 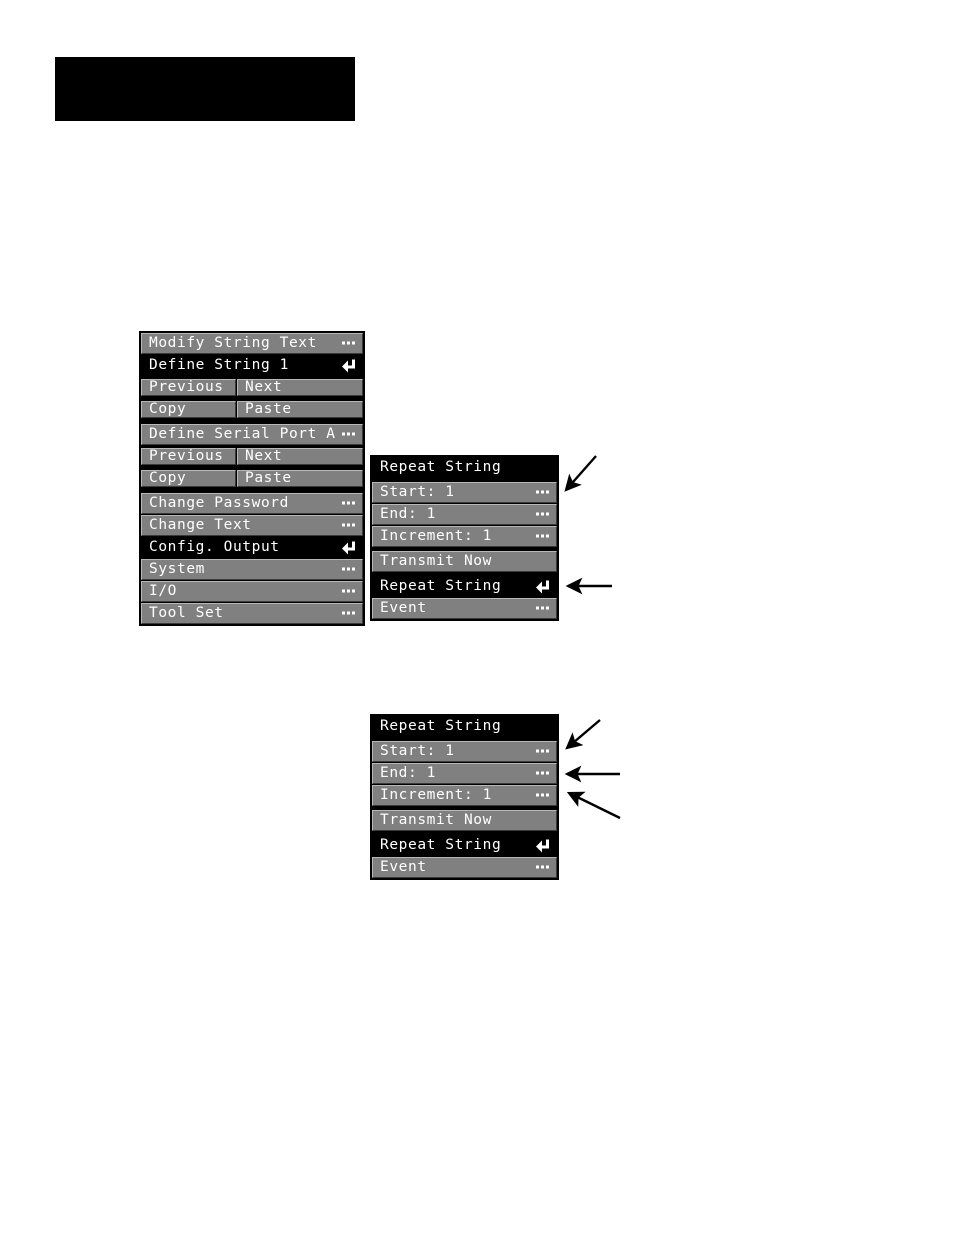 I want to click on menu-item-config-output: Config. Output, so click(x=252, y=547).